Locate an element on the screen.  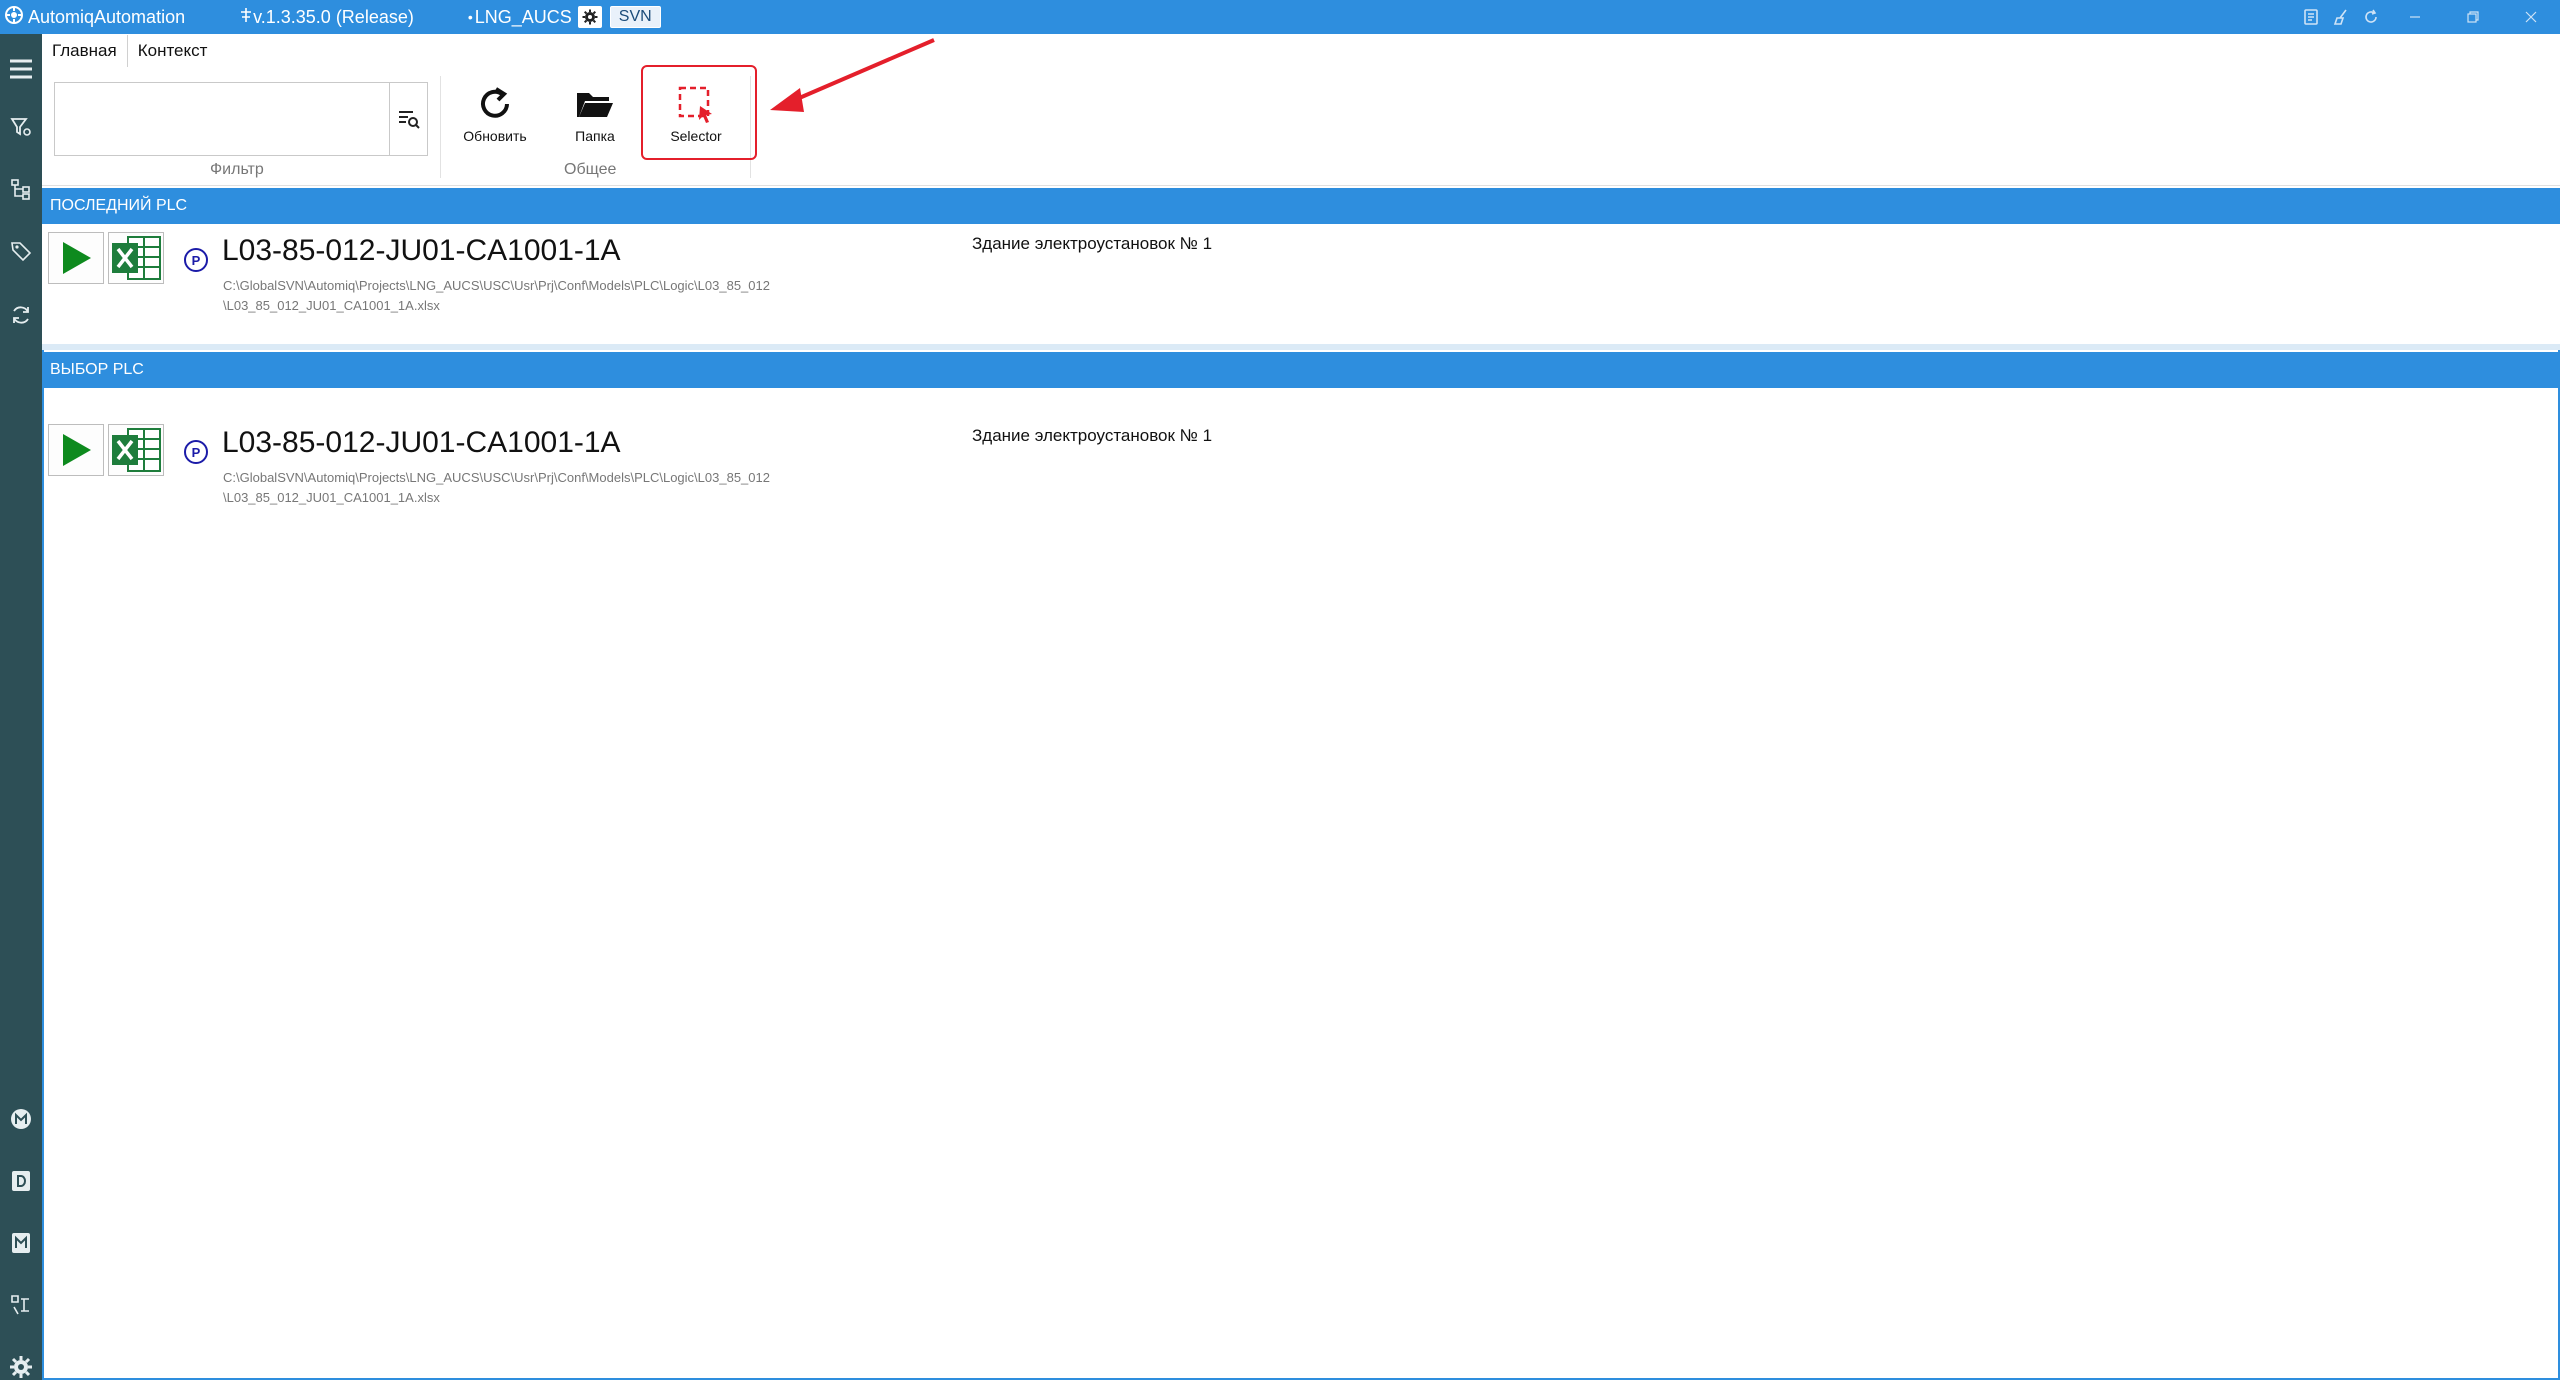
left-sidebar is located at coordinates (21, 707).